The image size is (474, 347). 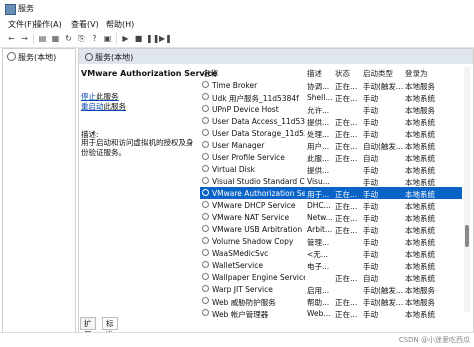 I want to click on properties-icon: ▦, so click(x=55, y=38).